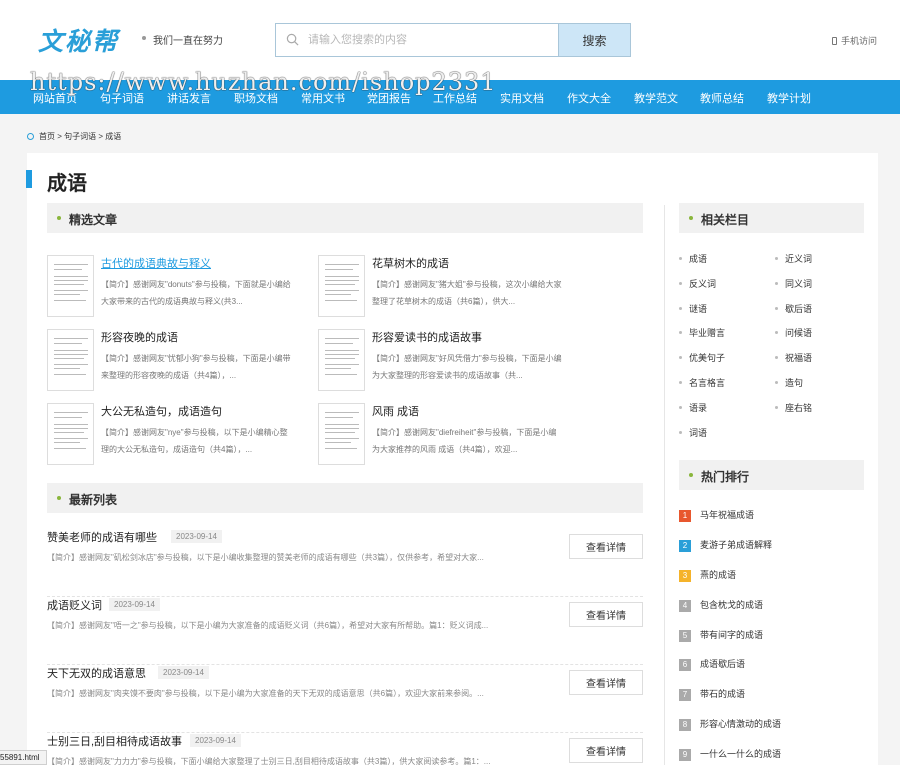  What do you see at coordinates (693, 407) in the screenshot?
I see `related-link: 语录` at bounding box center [693, 407].